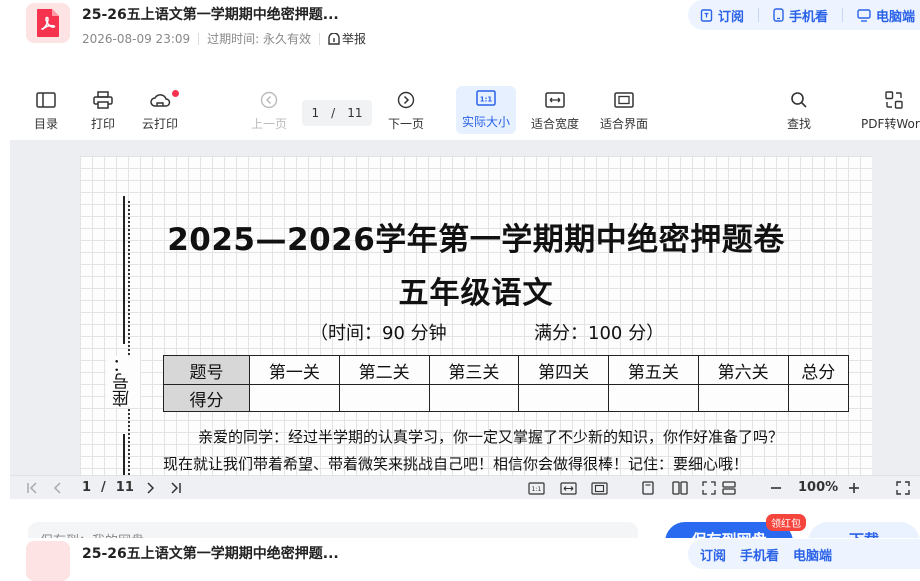 The width and height of the screenshot is (920, 581). What do you see at coordinates (354, 39) in the screenshot?
I see `report-label: 举报` at bounding box center [354, 39].